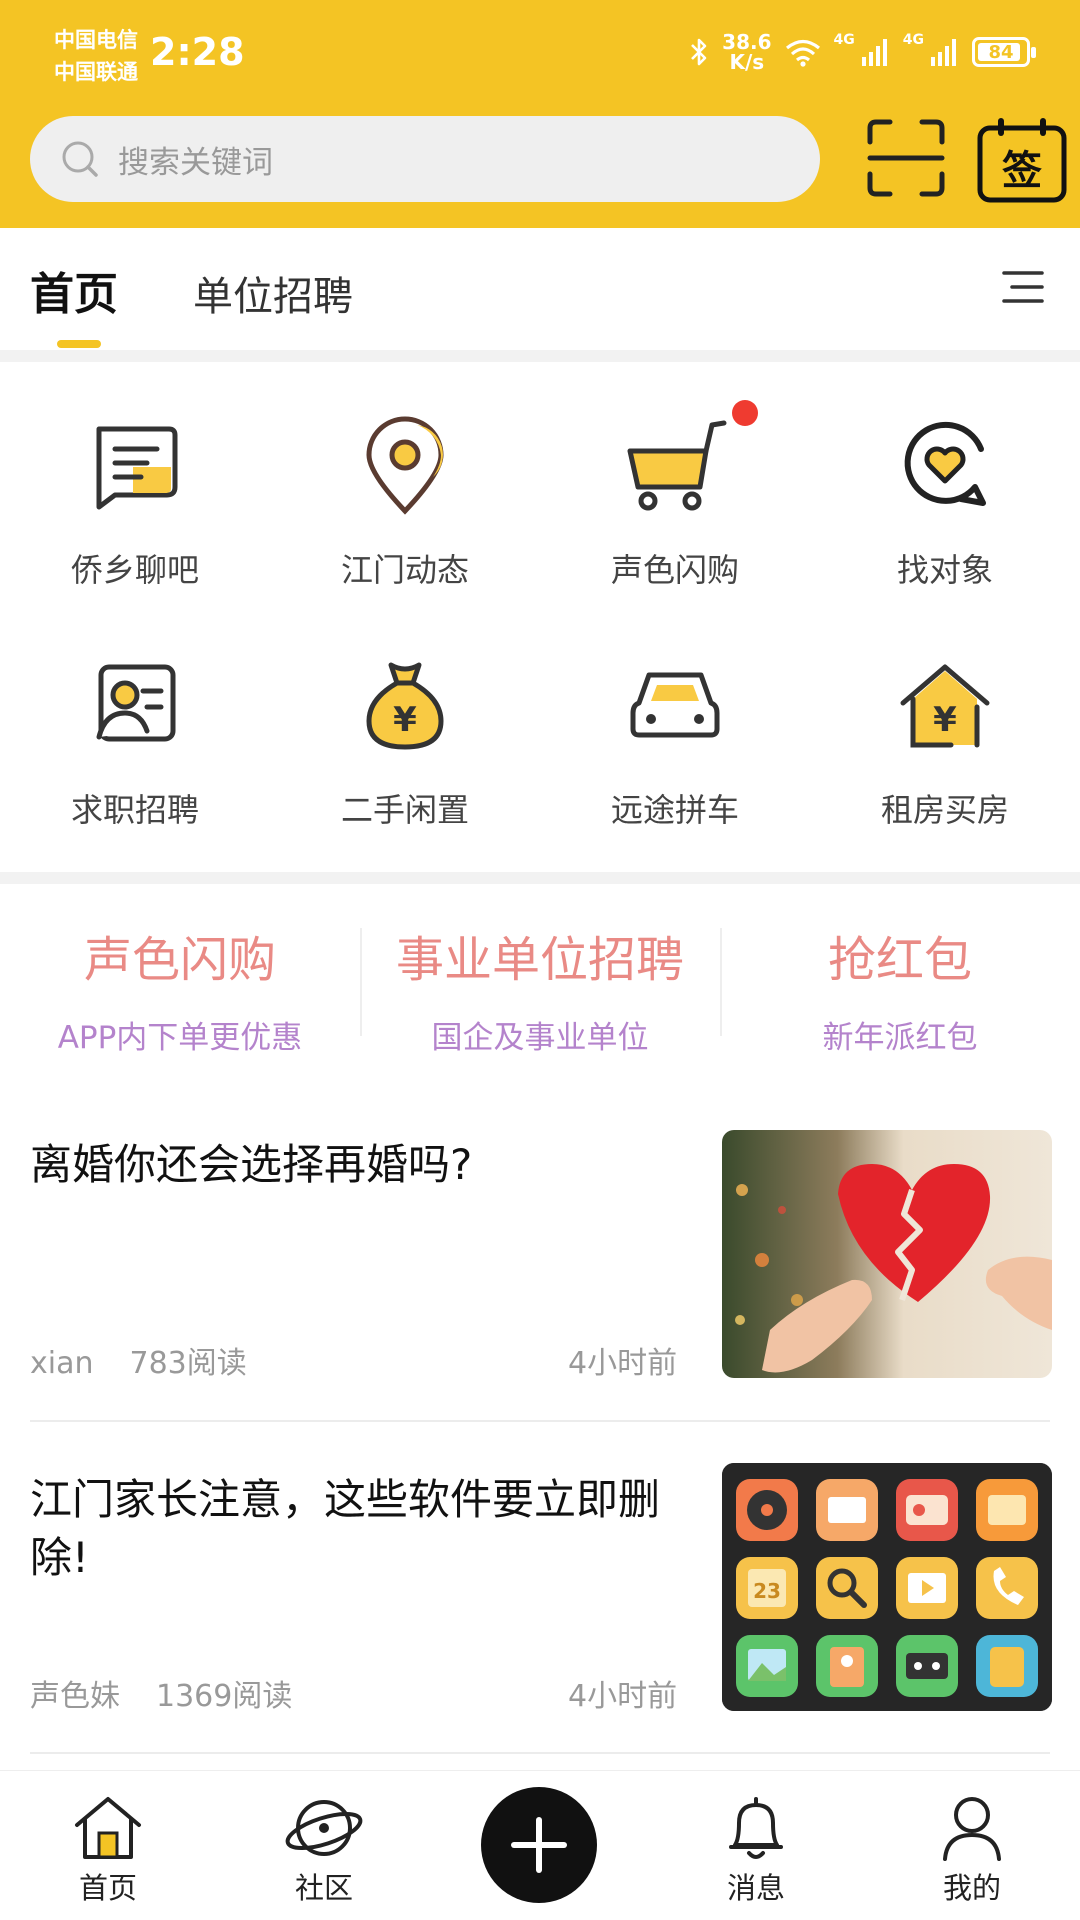 This screenshot has width=1080, height=1920. I want to click on nav-label: 我的, so click(971, 1888).